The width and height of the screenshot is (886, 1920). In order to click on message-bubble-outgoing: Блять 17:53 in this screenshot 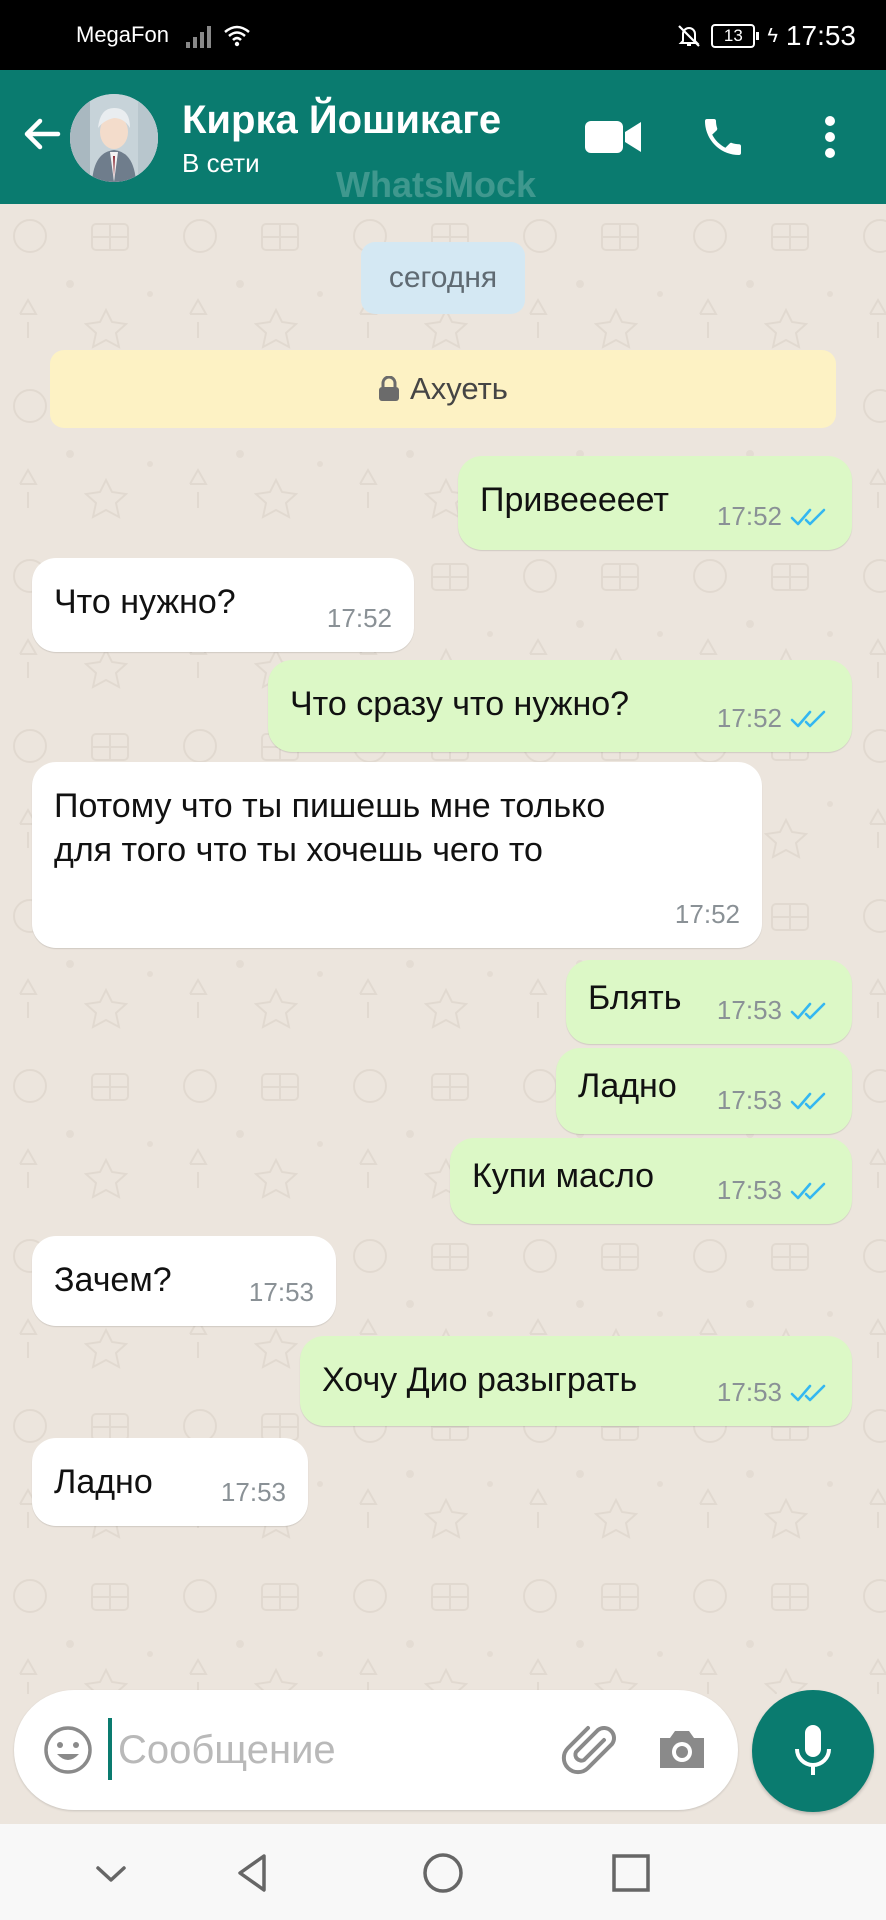, I will do `click(709, 1002)`.